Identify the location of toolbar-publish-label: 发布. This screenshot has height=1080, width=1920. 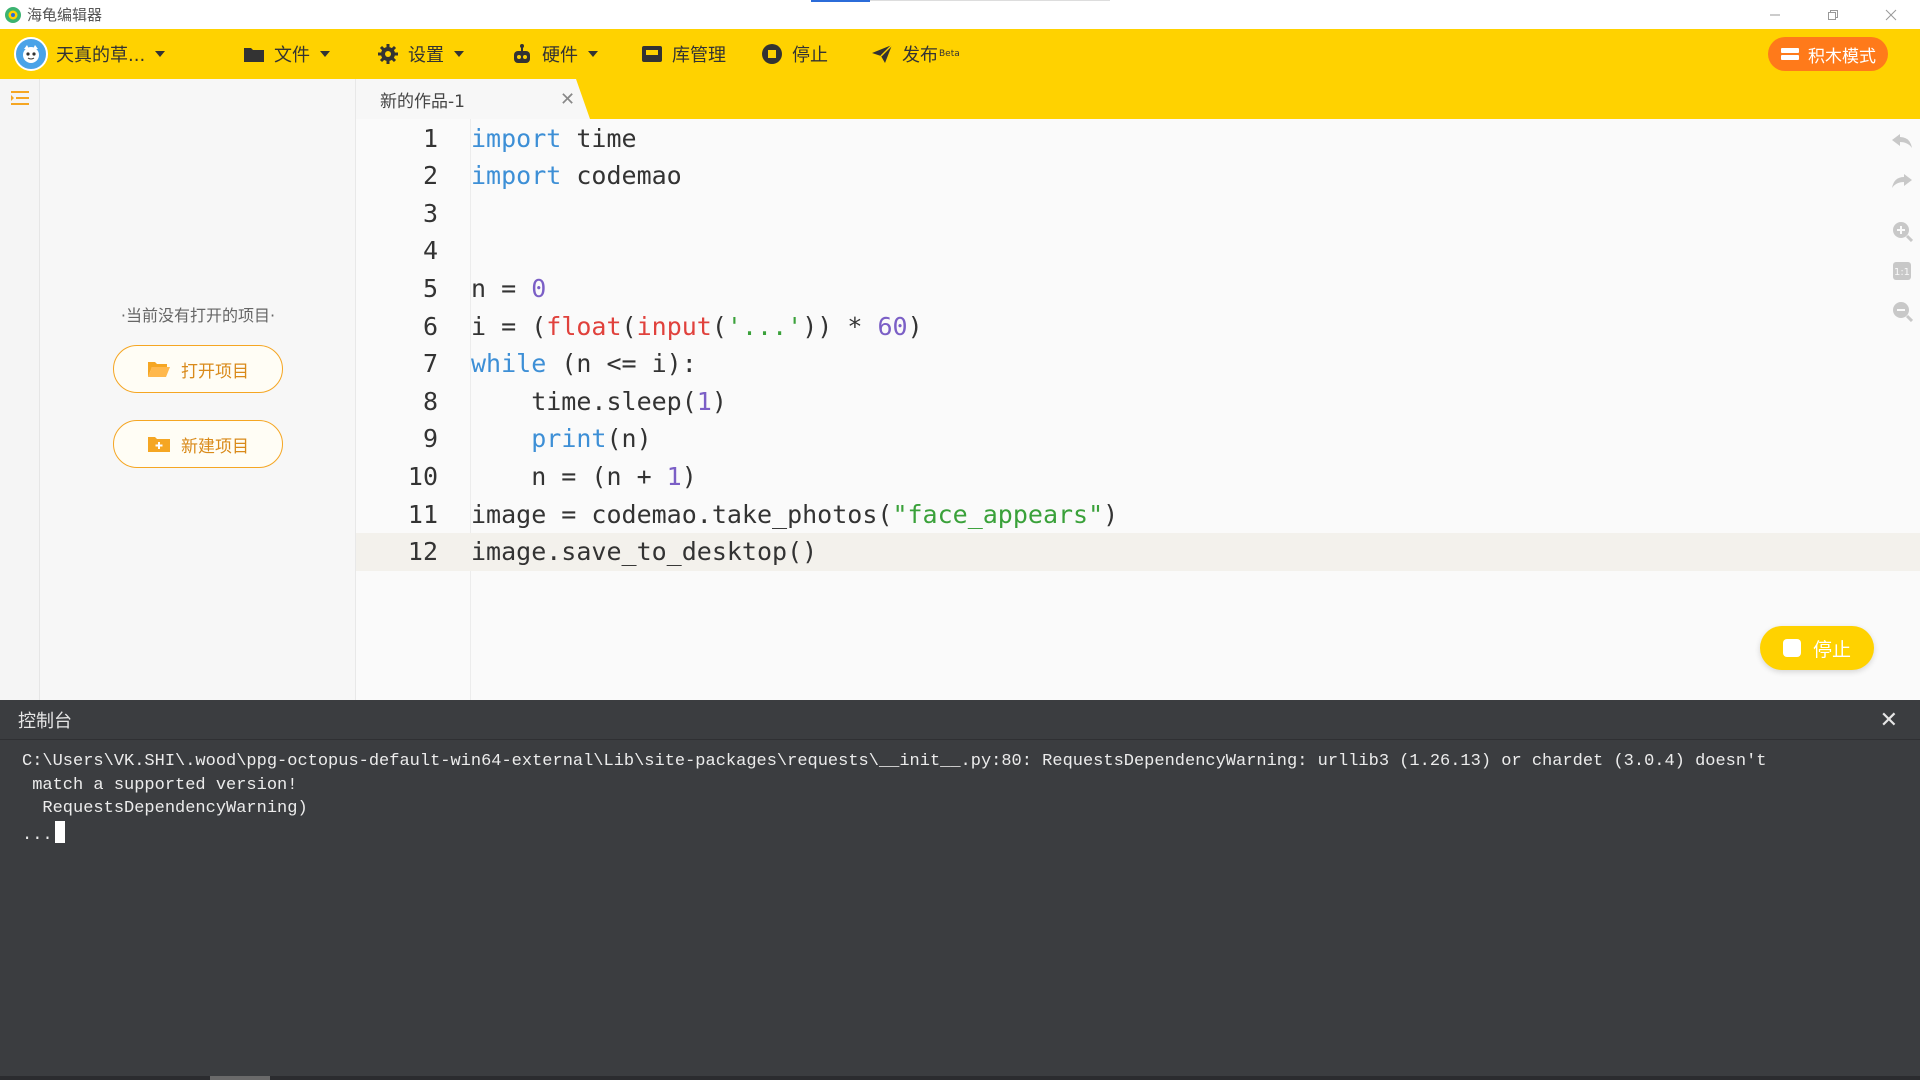
(920, 55).